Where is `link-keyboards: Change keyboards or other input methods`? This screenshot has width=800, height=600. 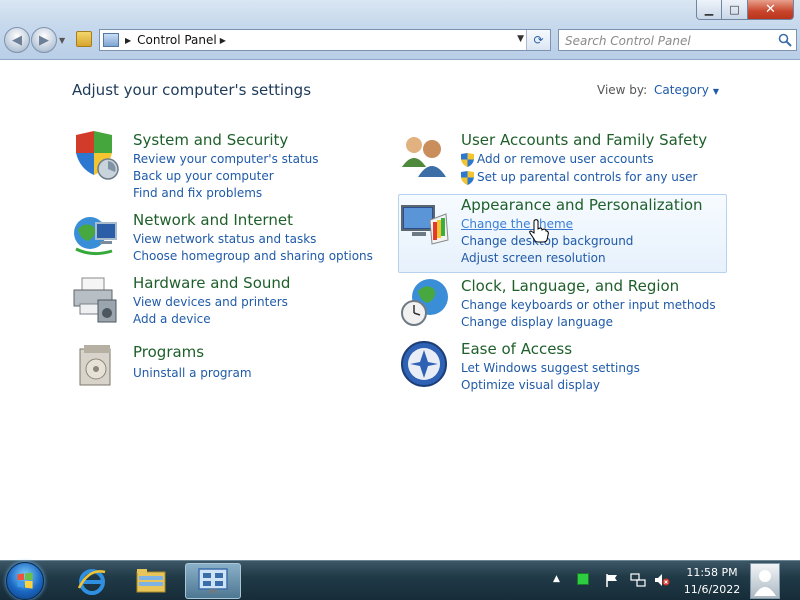 link-keyboards: Change keyboards or other input methods is located at coordinates (588, 305).